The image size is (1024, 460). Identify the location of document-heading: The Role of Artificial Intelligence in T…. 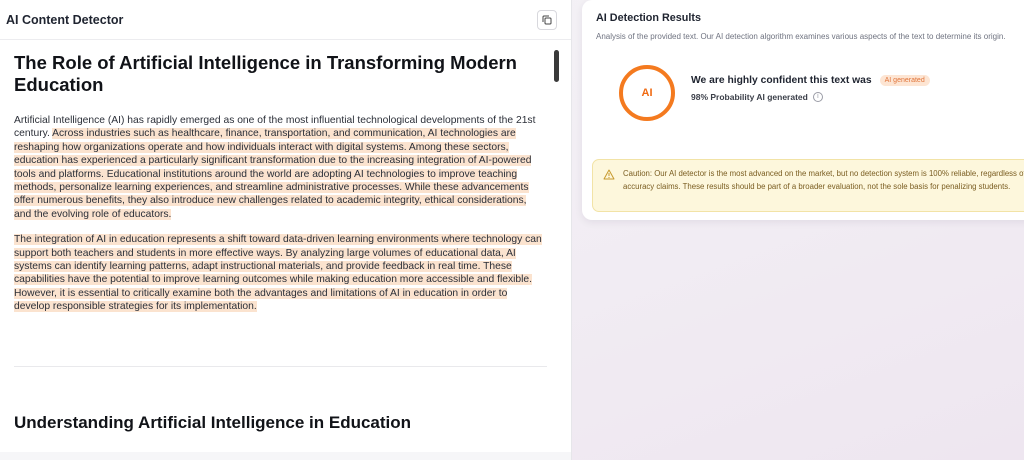
(265, 73).